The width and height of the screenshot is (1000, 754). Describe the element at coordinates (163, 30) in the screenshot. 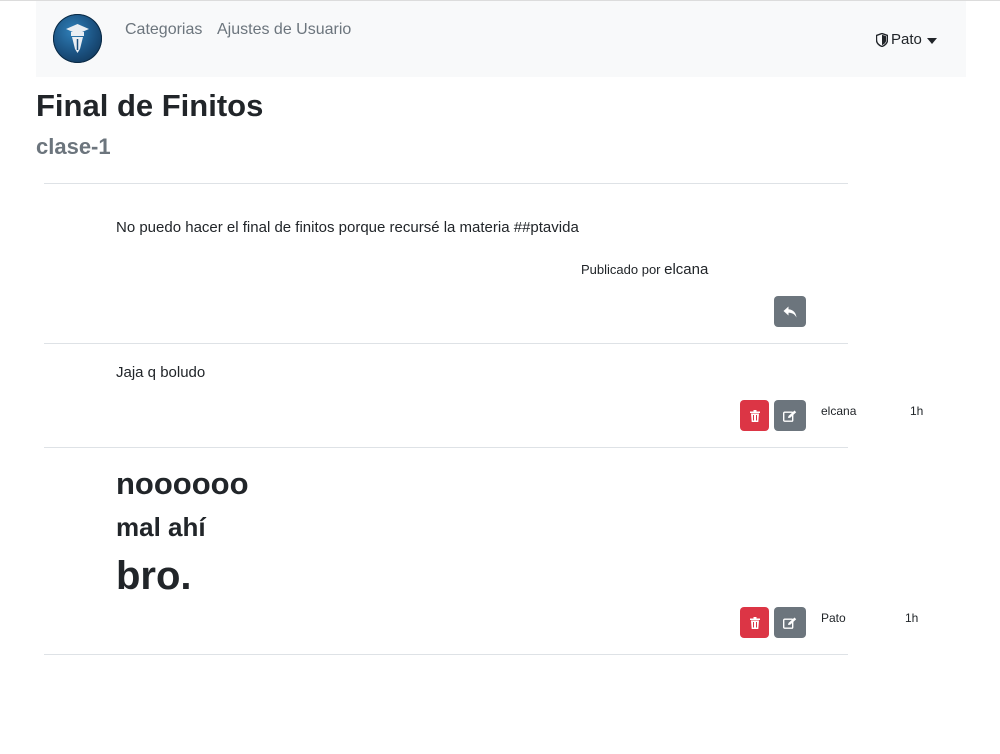

I see `nav-link-categorias: Categorias` at that location.